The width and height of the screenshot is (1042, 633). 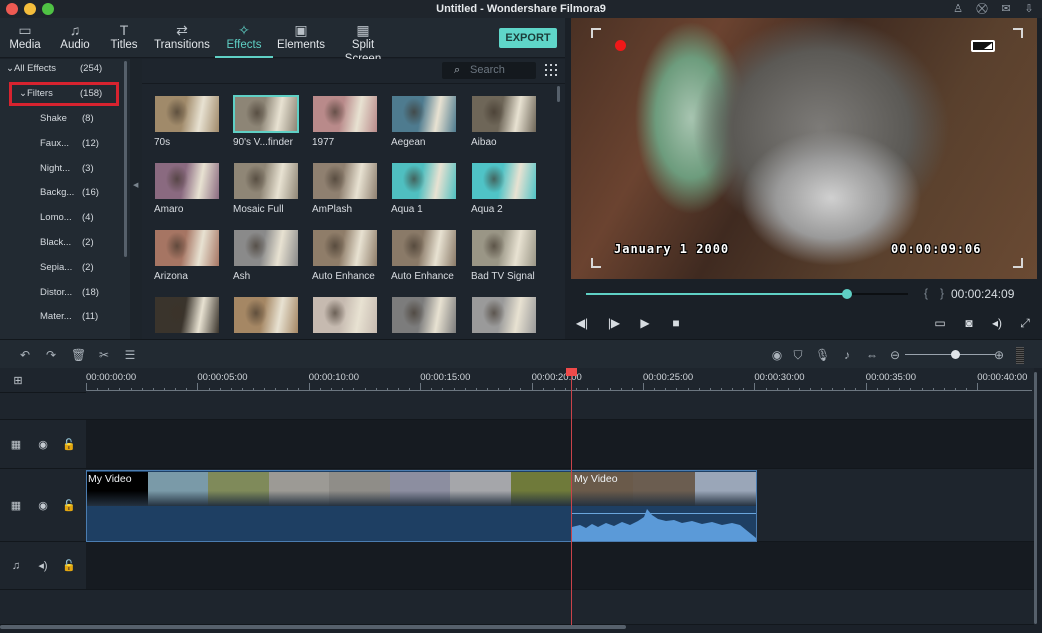 I want to click on tree-item-subcategory: Lomo... (4), so click(x=60, y=220).